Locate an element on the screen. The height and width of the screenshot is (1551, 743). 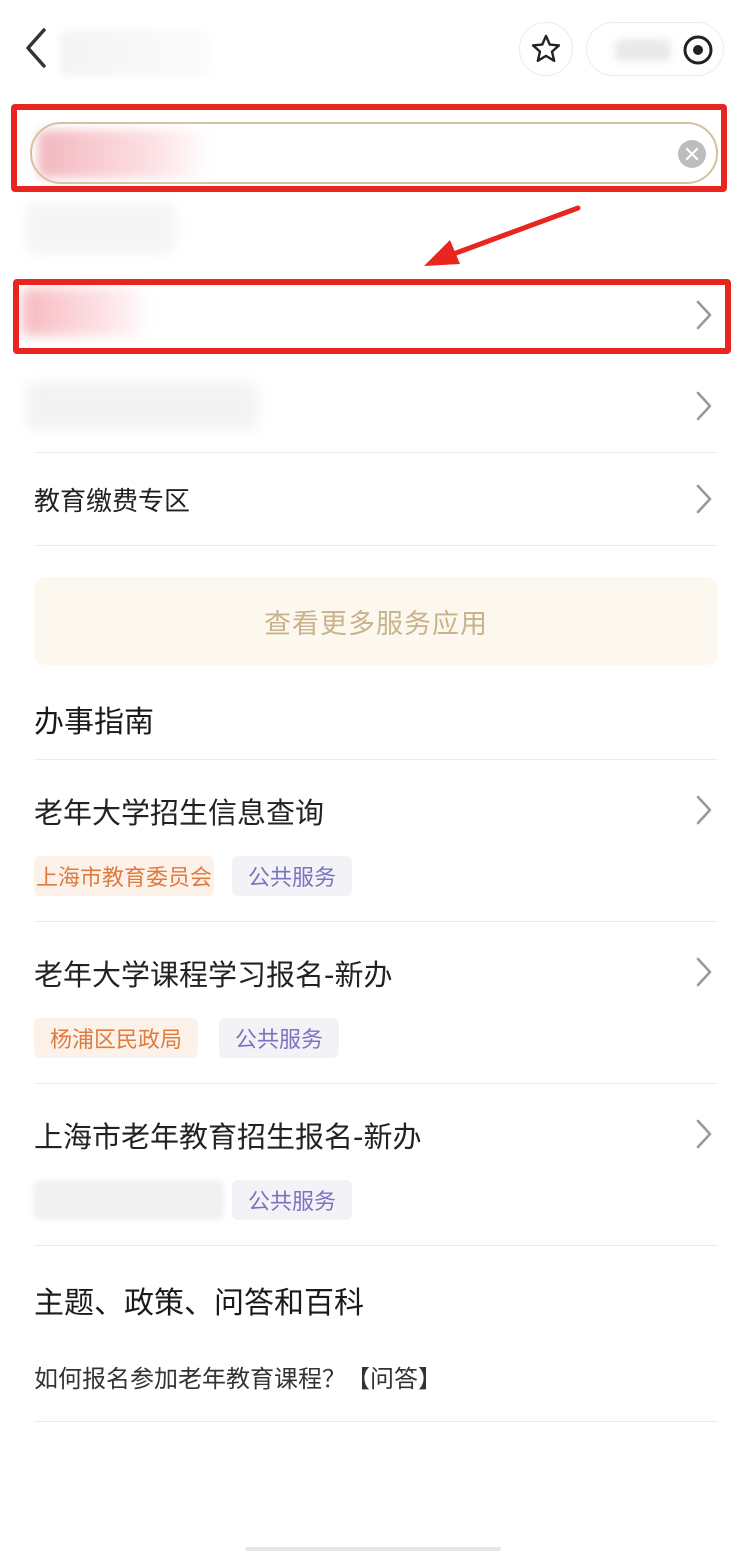
header-bar is located at coordinates (371, 50).